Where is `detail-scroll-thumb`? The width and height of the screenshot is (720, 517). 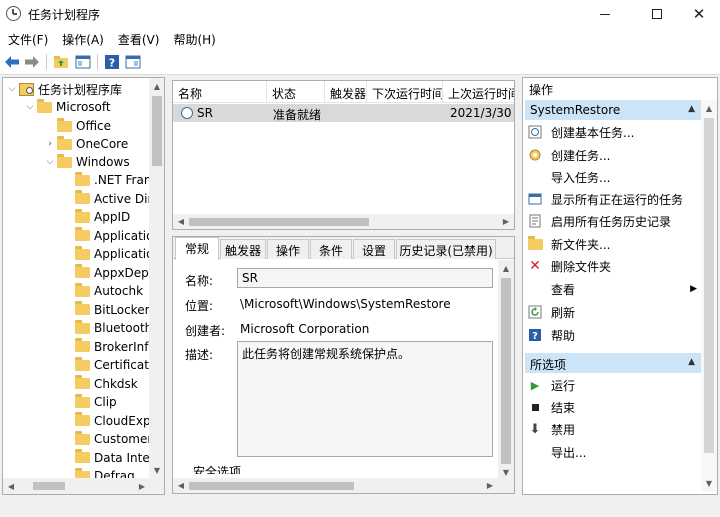
detail-scroll-thumb is located at coordinates (506, 371).